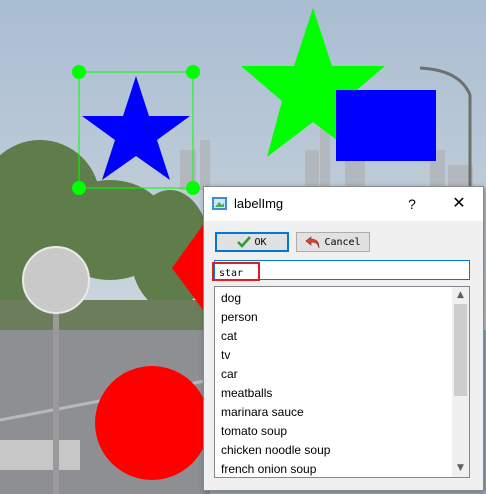  I want to click on cancel-button: Cancel, so click(333, 242).